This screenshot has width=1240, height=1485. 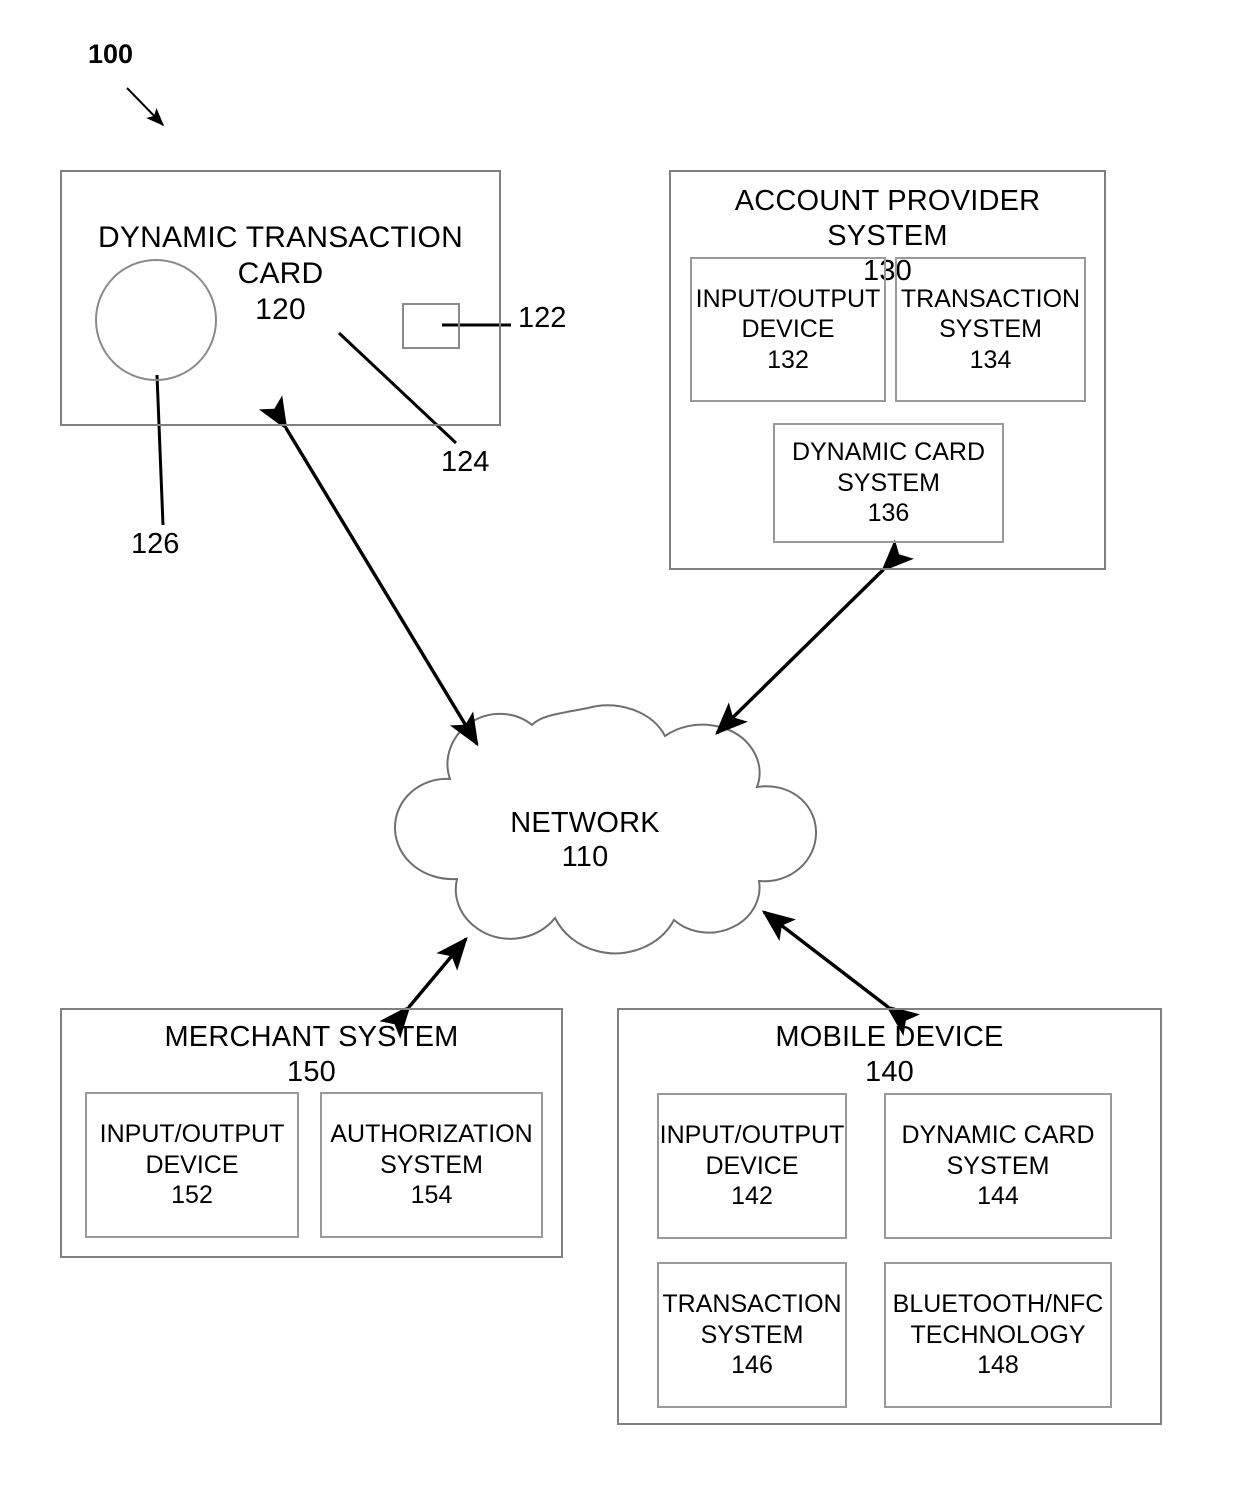 I want to click on aps-transaction-system-label: TRANSACTION SYSTEM 134, so click(x=990, y=329).